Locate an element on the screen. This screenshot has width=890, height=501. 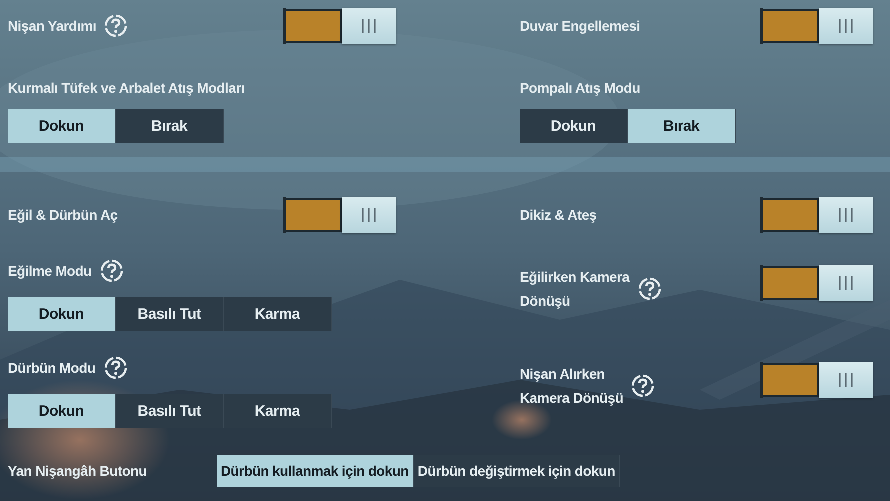
setting-label: Yan Nişangâh Butonu is located at coordinates (78, 471).